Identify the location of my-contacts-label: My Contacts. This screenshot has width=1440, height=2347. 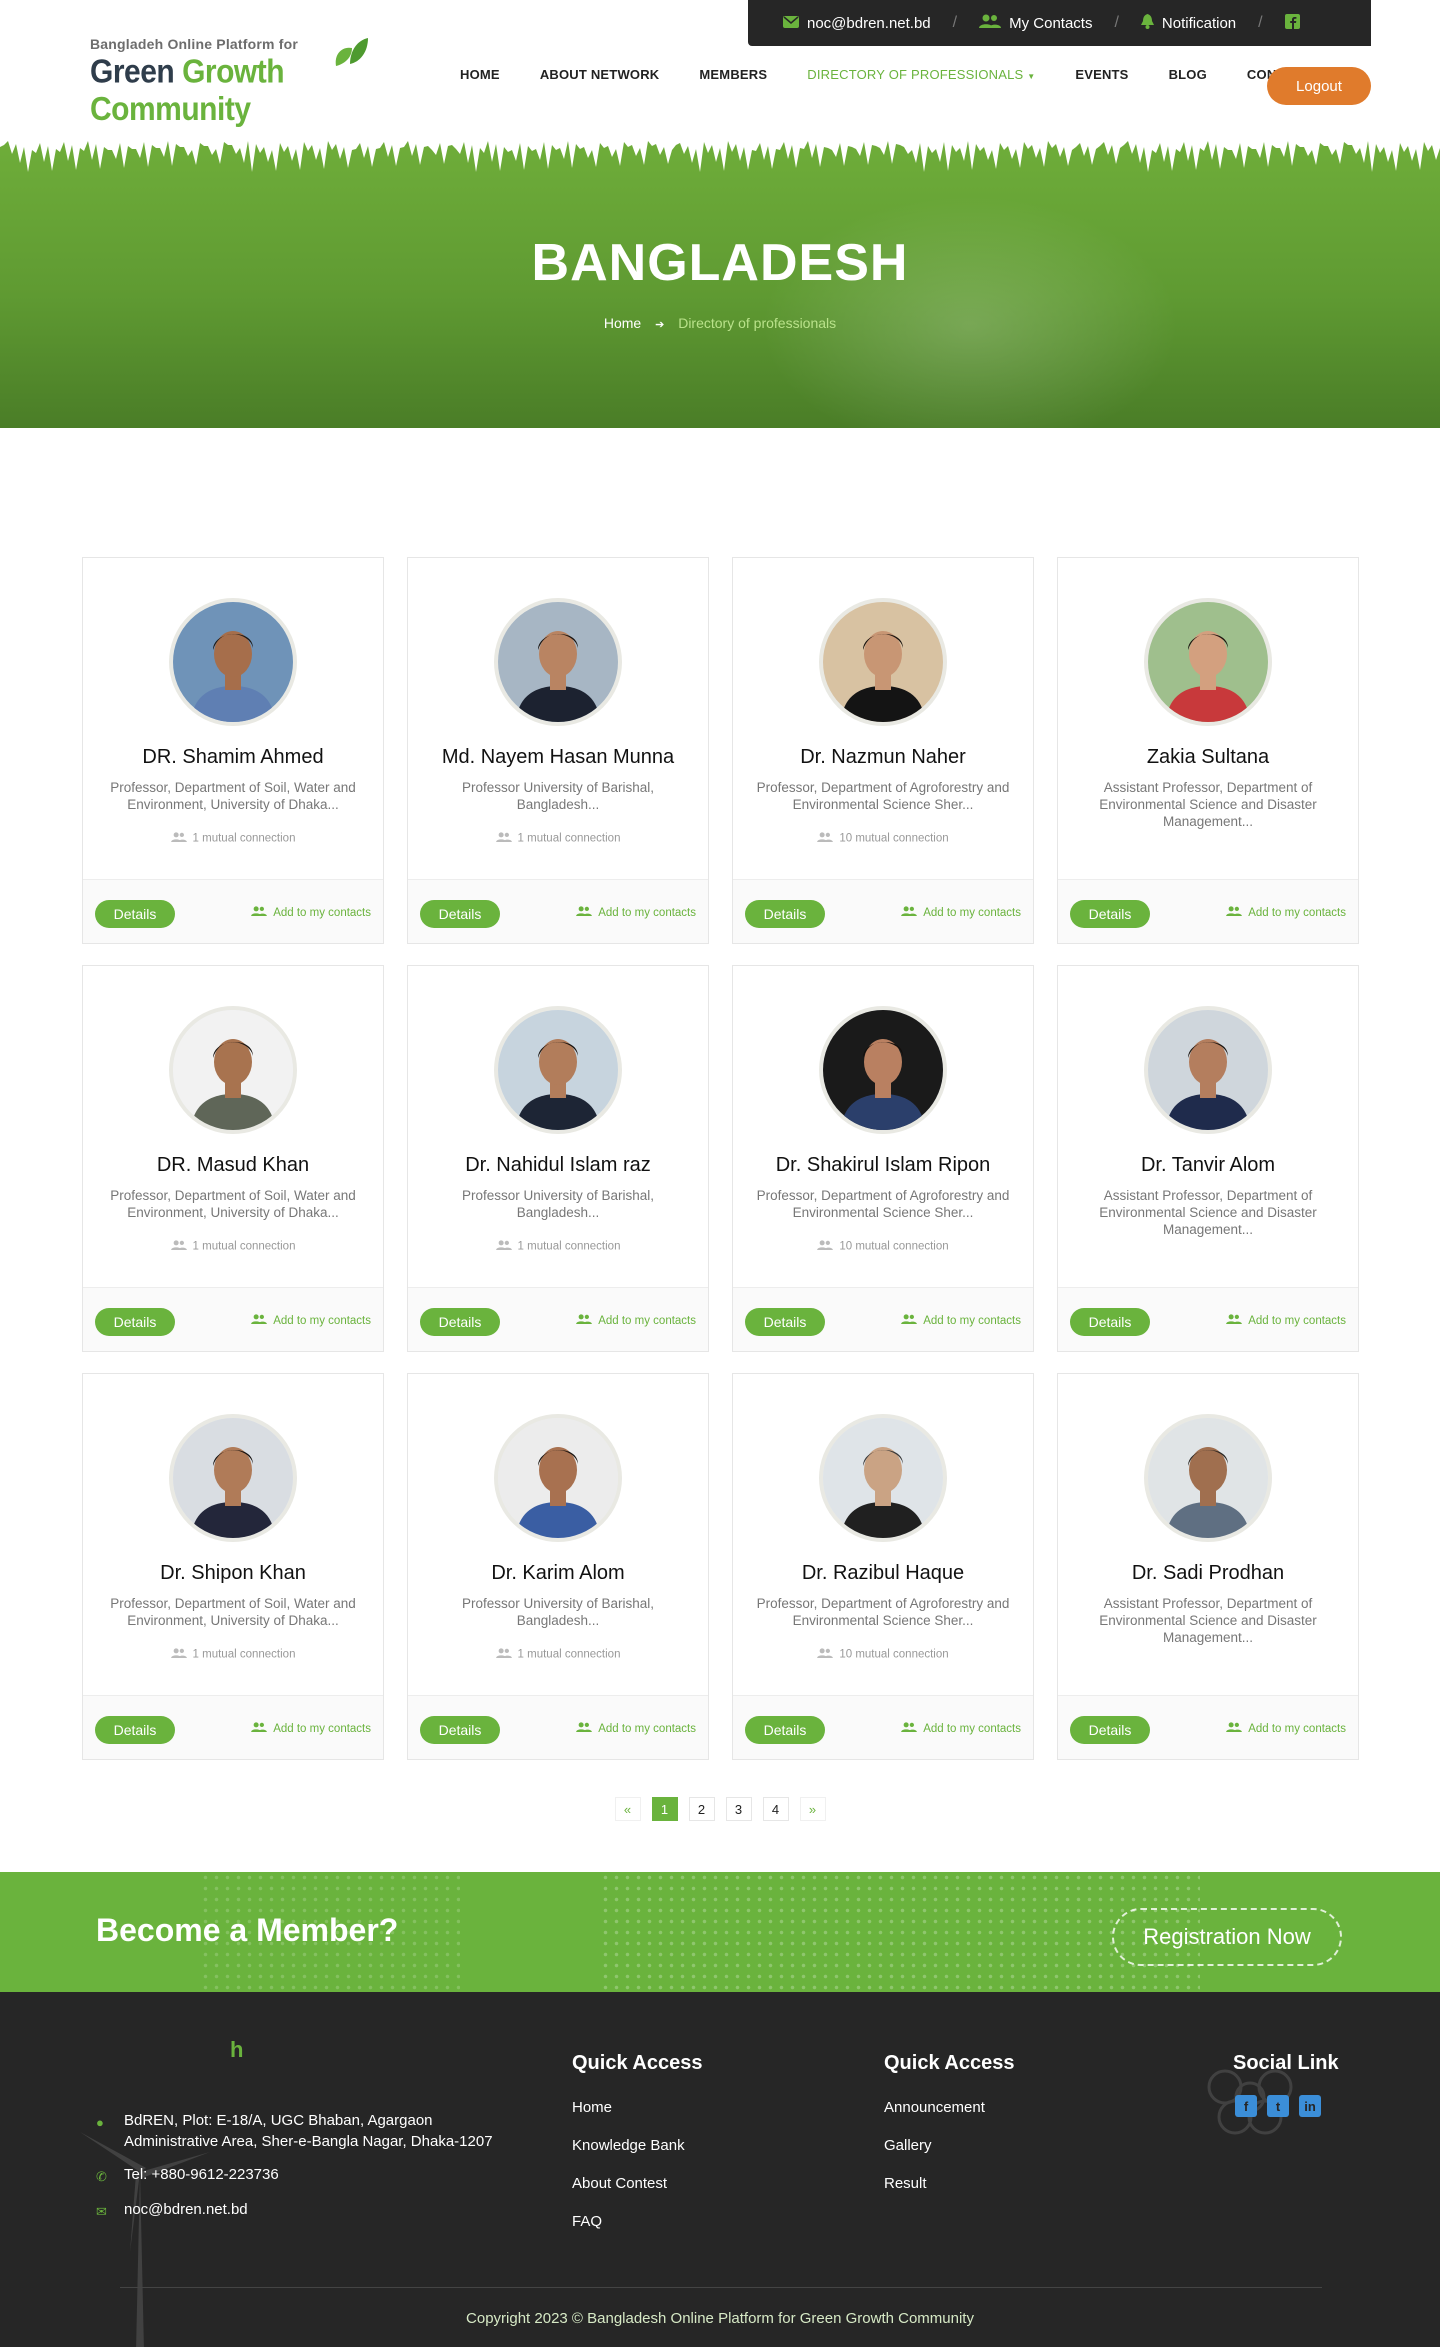
(1051, 23).